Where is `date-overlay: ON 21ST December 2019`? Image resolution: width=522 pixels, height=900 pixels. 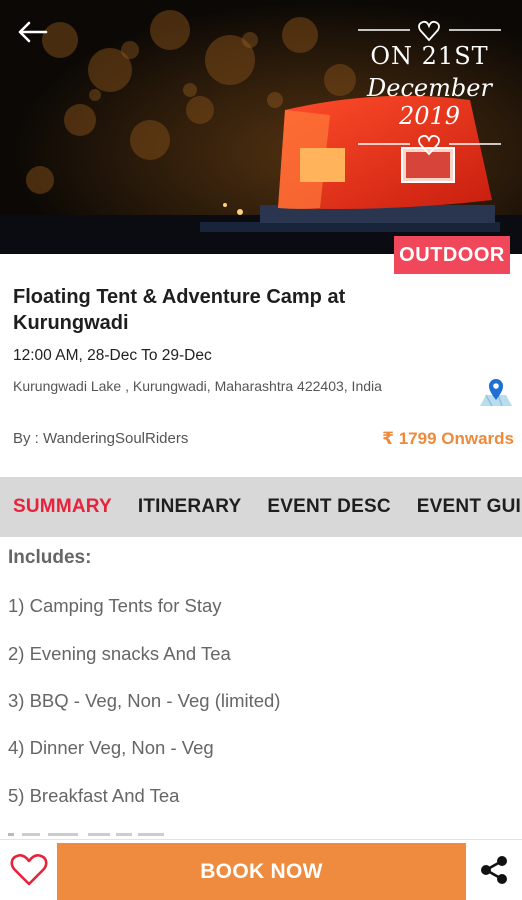
date-overlay: ON 21ST December 2019 is located at coordinates (429, 85).